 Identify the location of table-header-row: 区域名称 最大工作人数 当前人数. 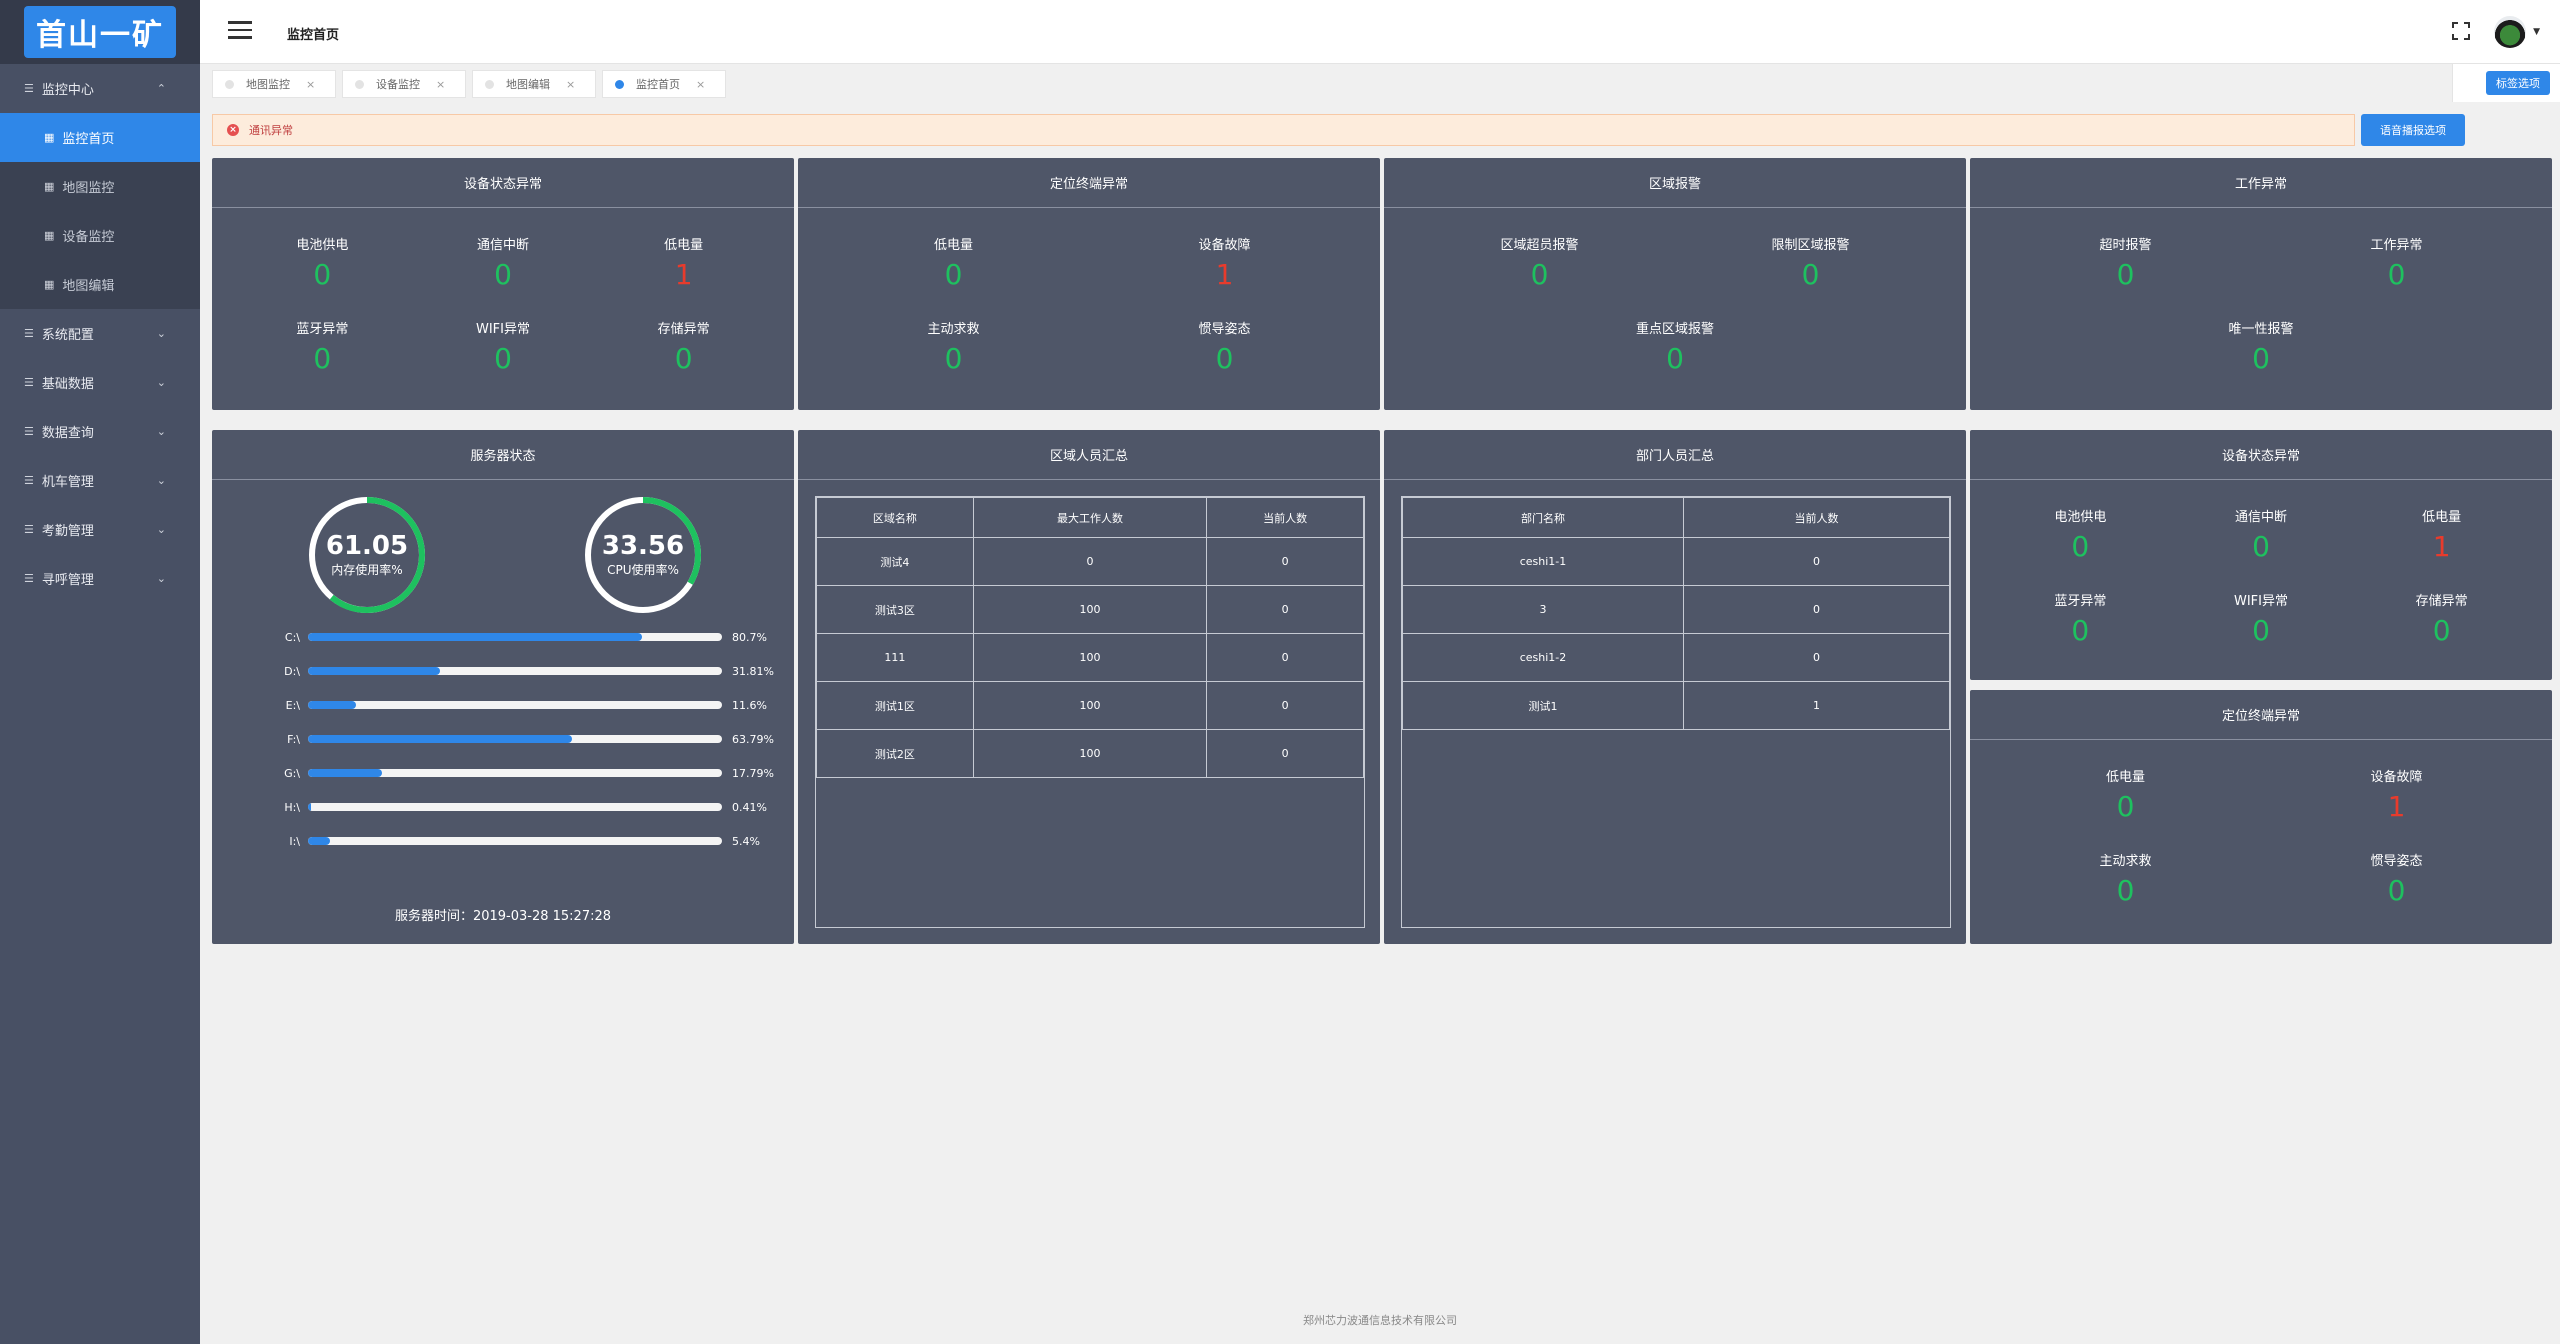
(1090, 517).